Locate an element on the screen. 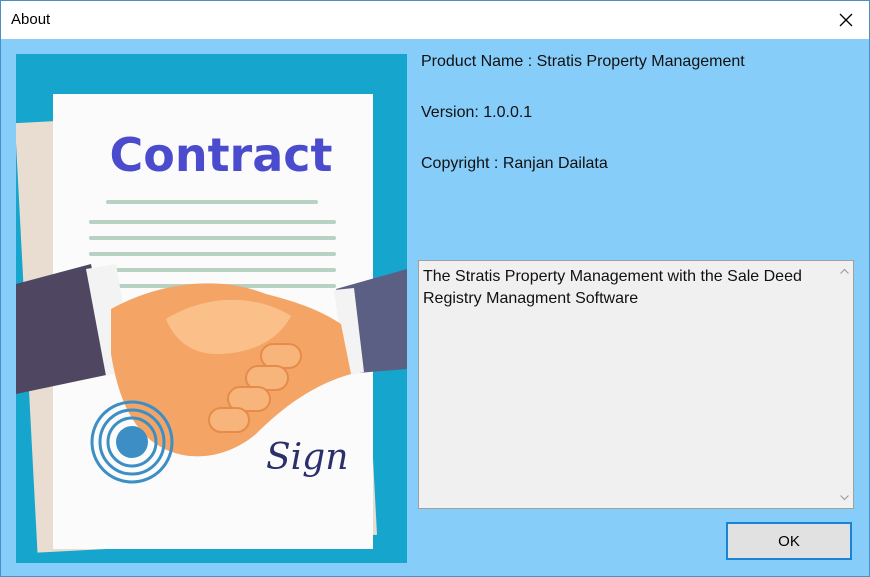  ok-button: OK is located at coordinates (789, 541).